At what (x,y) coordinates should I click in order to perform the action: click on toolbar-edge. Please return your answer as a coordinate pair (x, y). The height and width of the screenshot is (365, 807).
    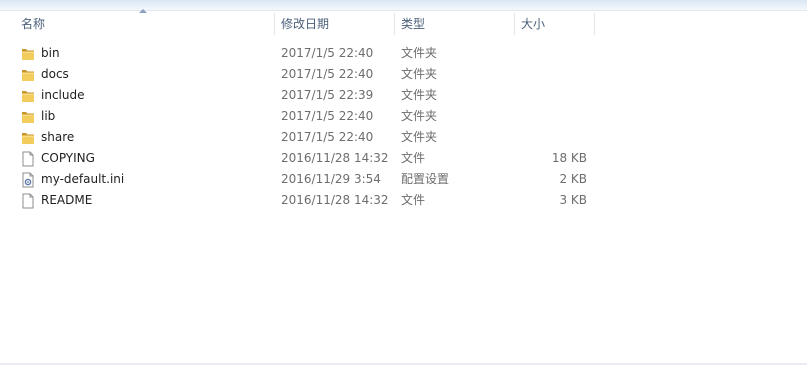
    Looking at the image, I should click on (403, 5).